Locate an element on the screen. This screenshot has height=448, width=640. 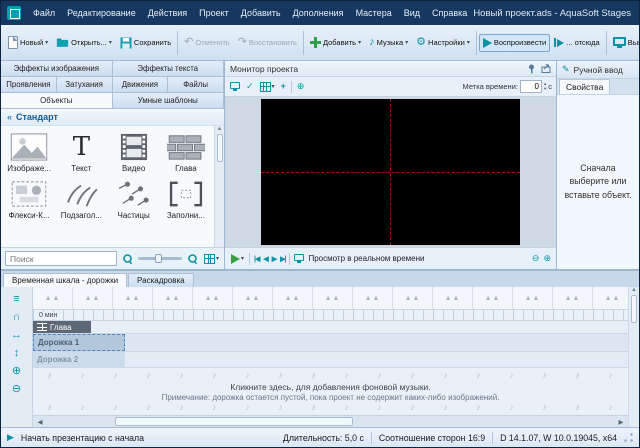
zoom-in-icon is located at coordinates (192, 258).